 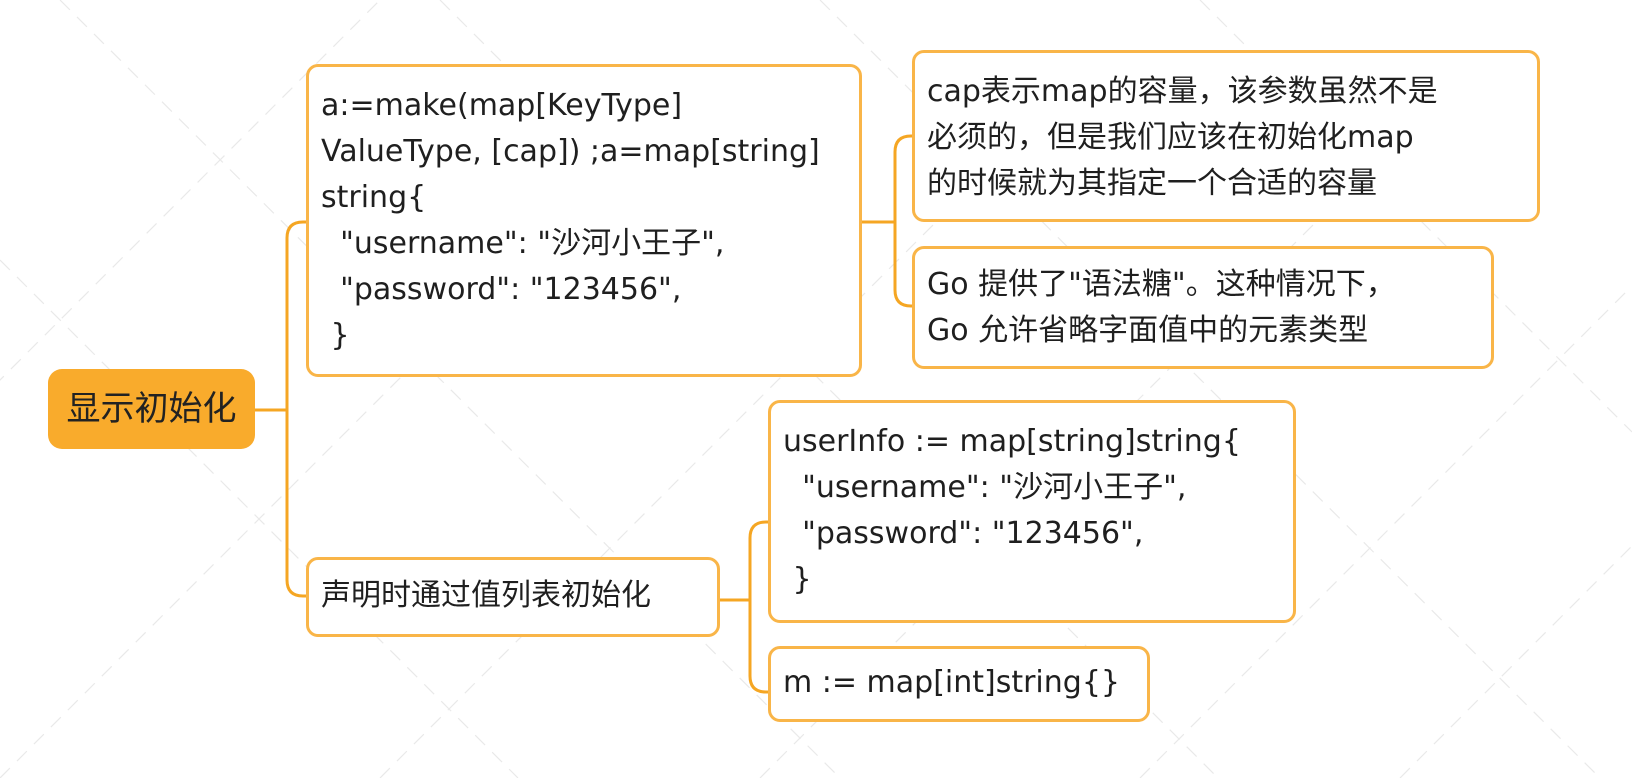 What do you see at coordinates (513, 597) in the screenshot?
I see `branch-value-list-node: 声明时通过值列表初始化` at bounding box center [513, 597].